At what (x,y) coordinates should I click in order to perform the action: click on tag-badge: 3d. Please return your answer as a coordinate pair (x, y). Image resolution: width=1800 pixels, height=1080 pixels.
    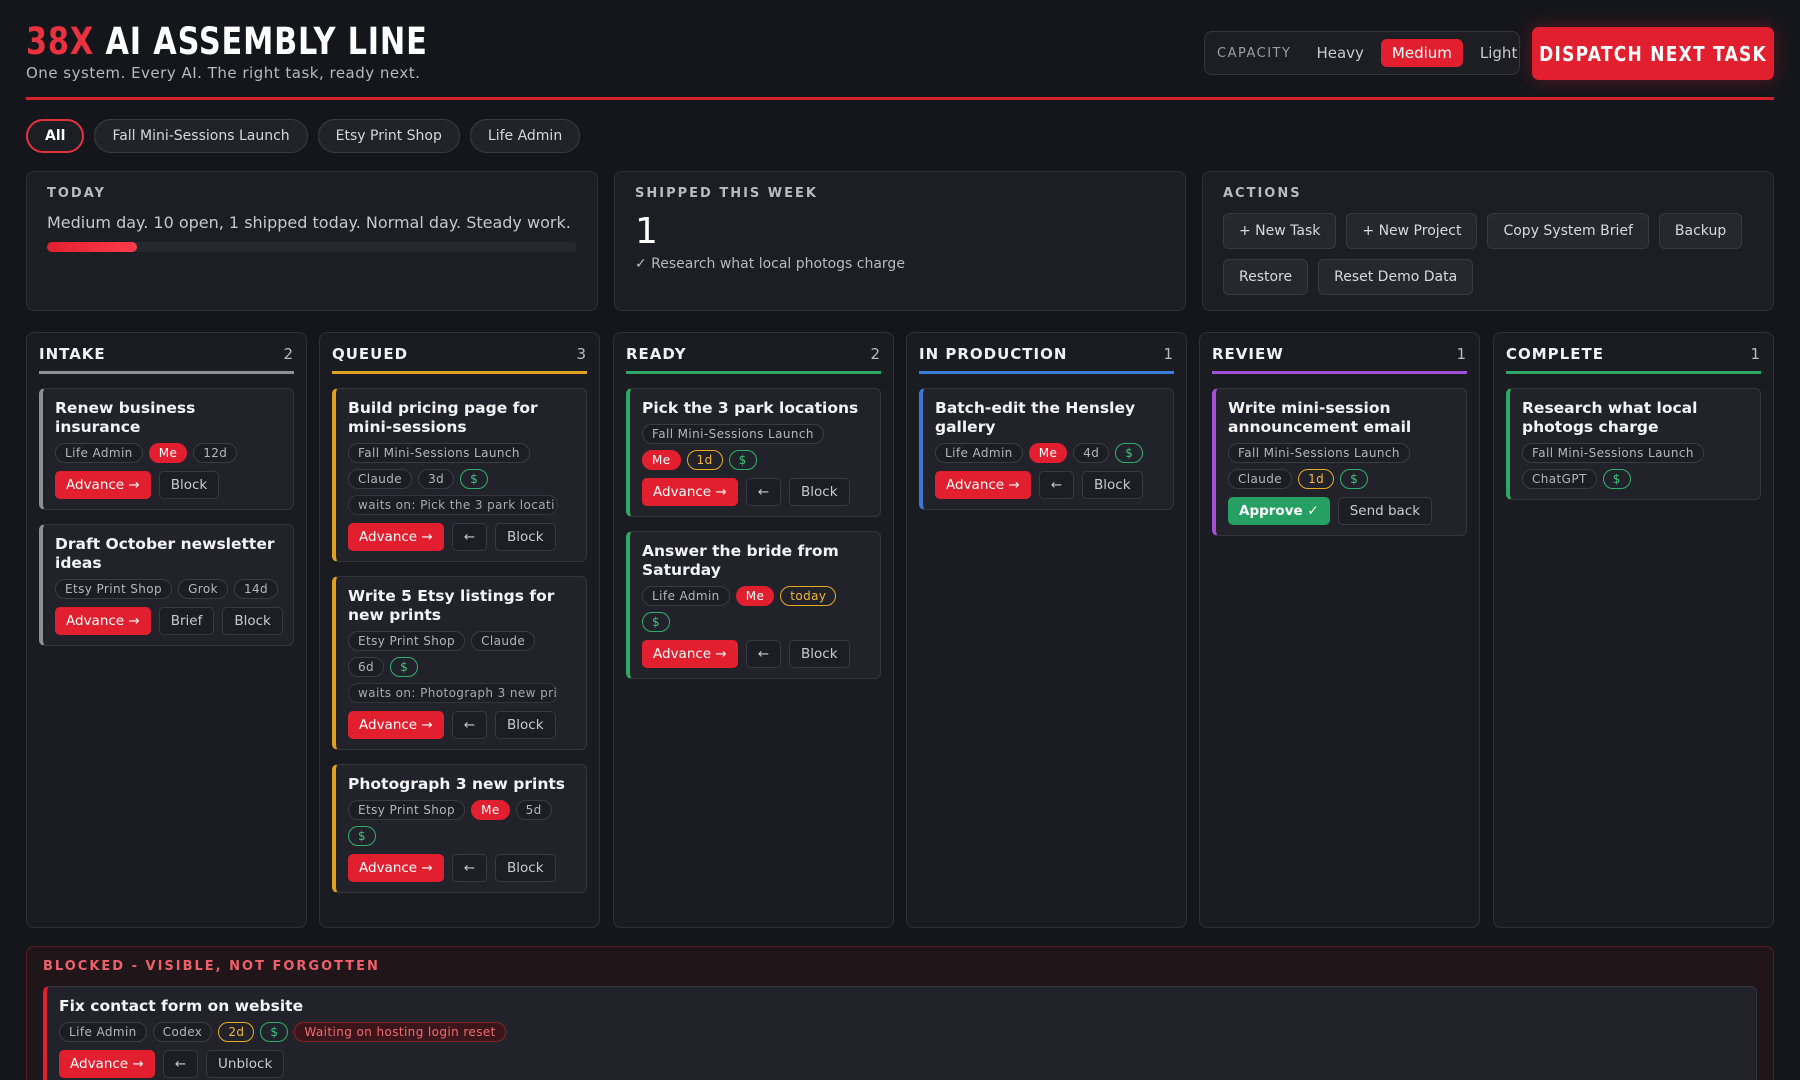
    Looking at the image, I should click on (436, 479).